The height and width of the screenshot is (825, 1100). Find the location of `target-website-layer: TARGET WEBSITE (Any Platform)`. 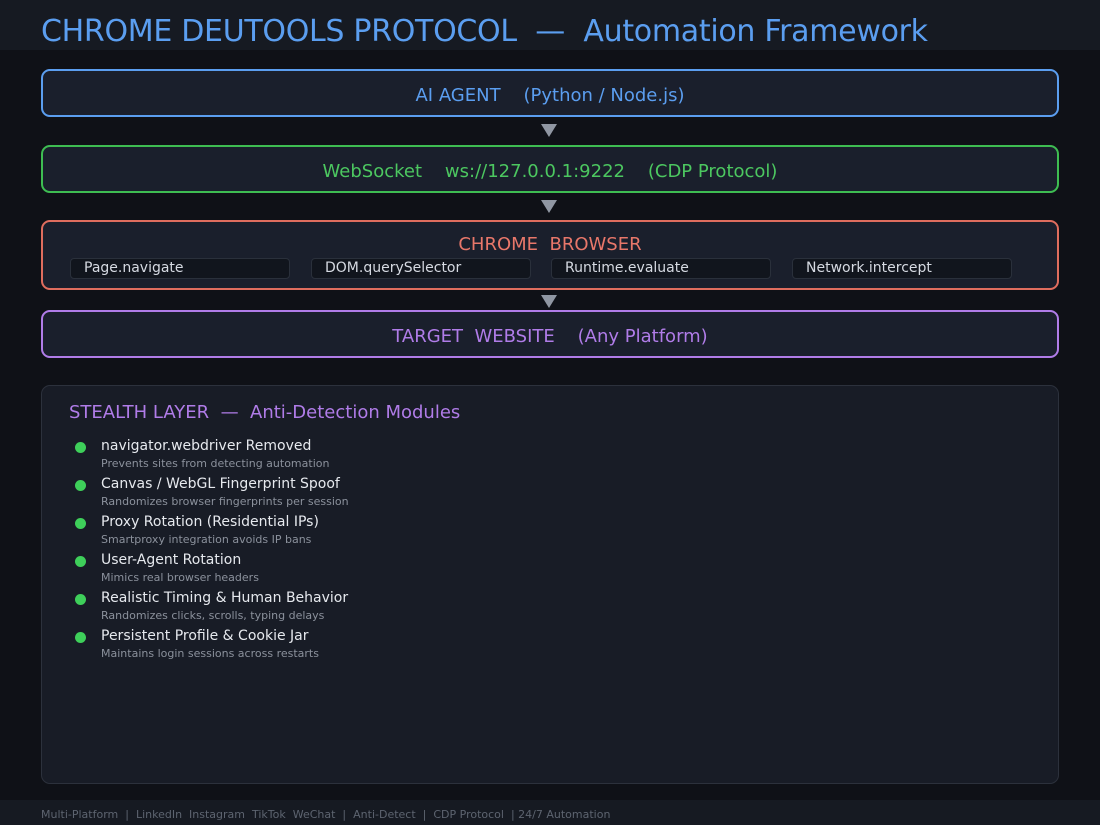

target-website-layer: TARGET WEBSITE (Any Platform) is located at coordinates (550, 334).